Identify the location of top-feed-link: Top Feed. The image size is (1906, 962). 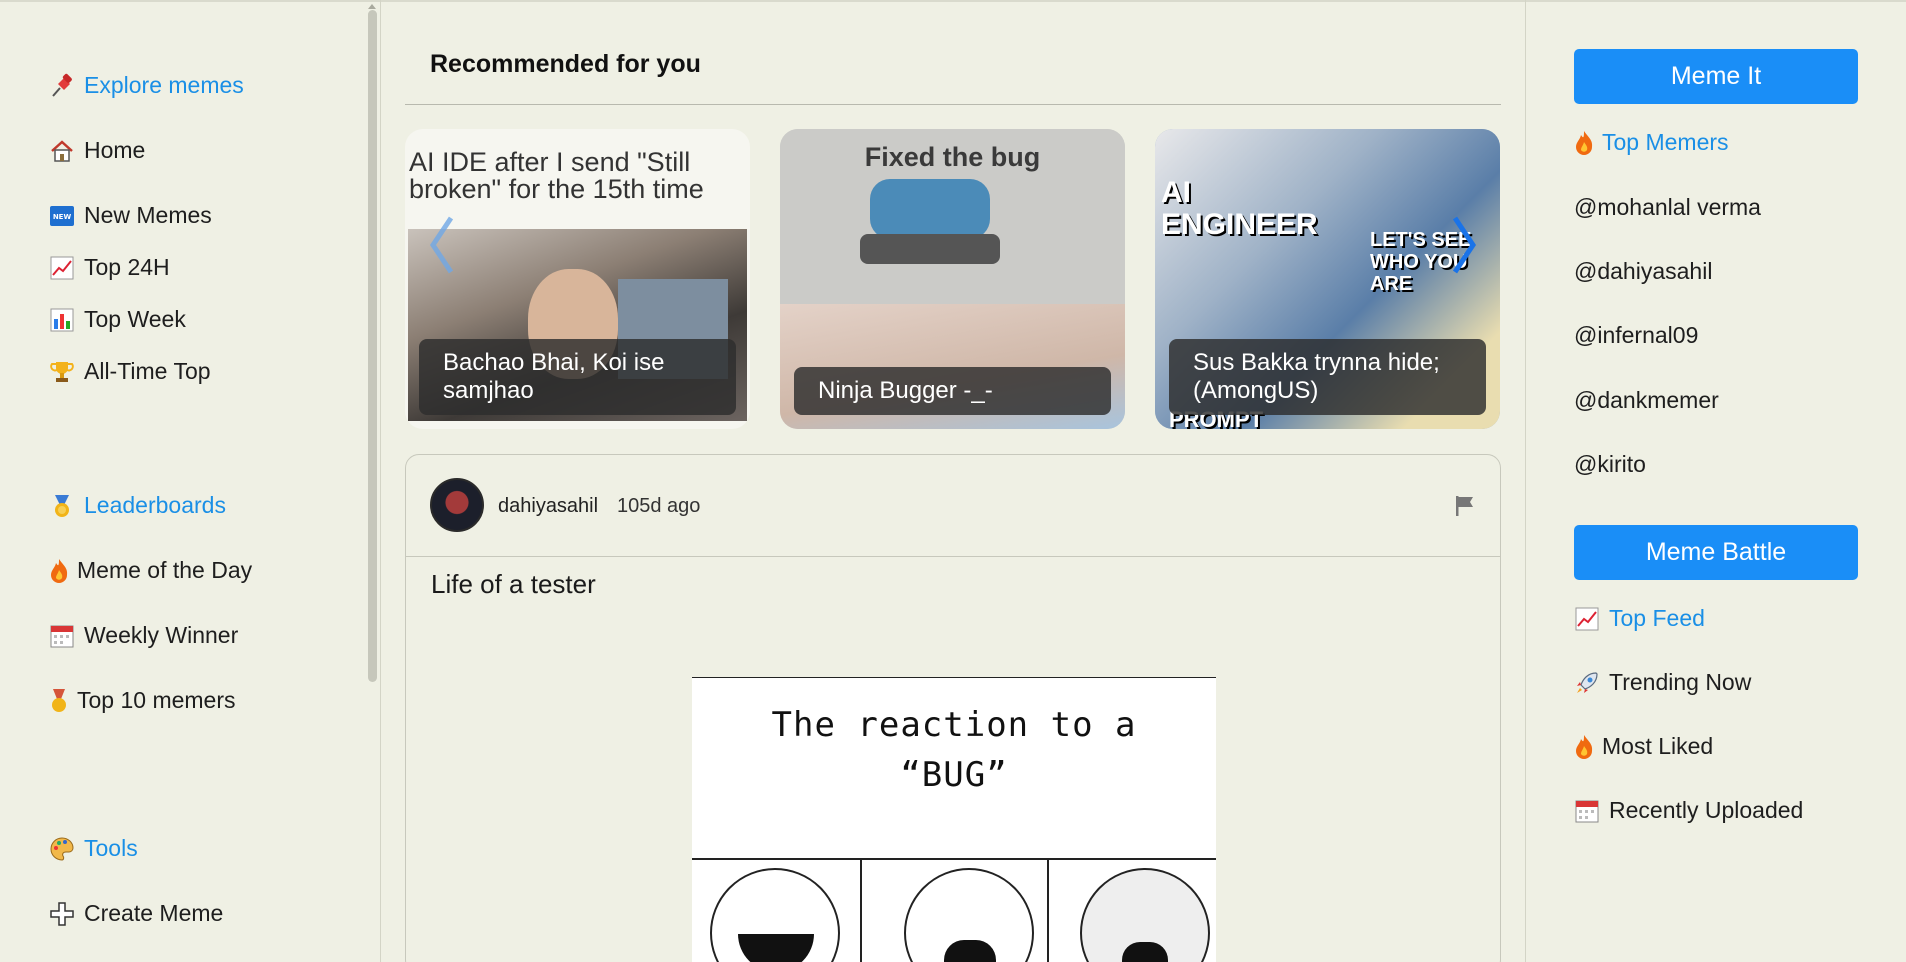
(1639, 618).